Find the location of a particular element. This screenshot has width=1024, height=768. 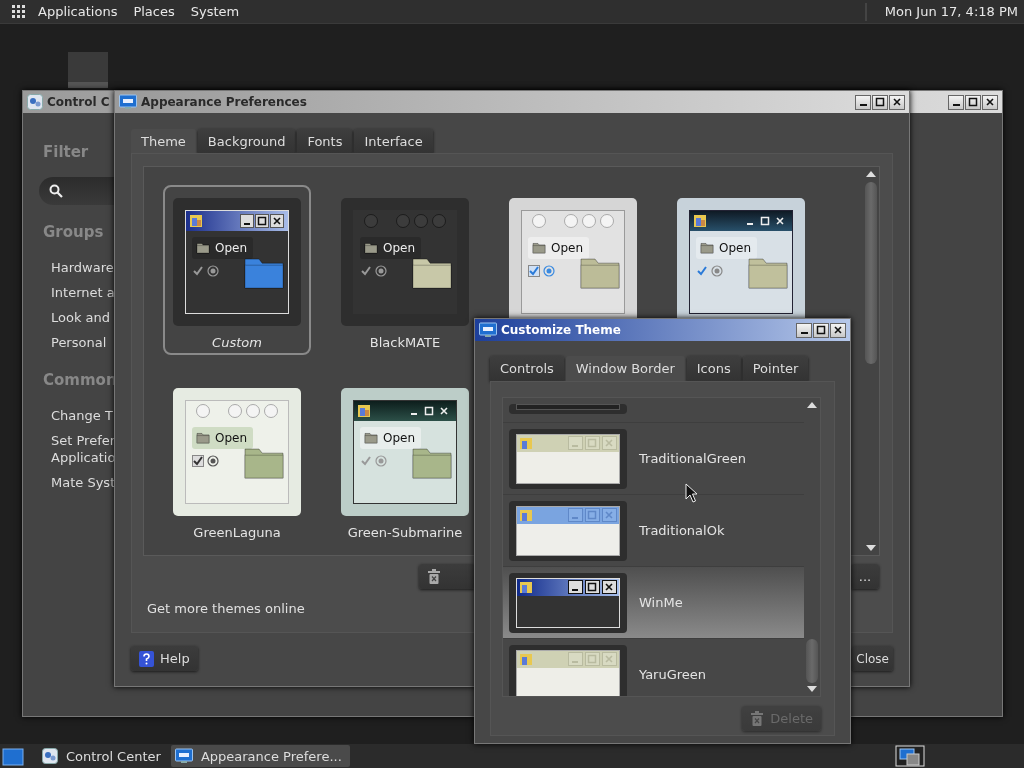

section-heading: Filter is located at coordinates (66, 153).